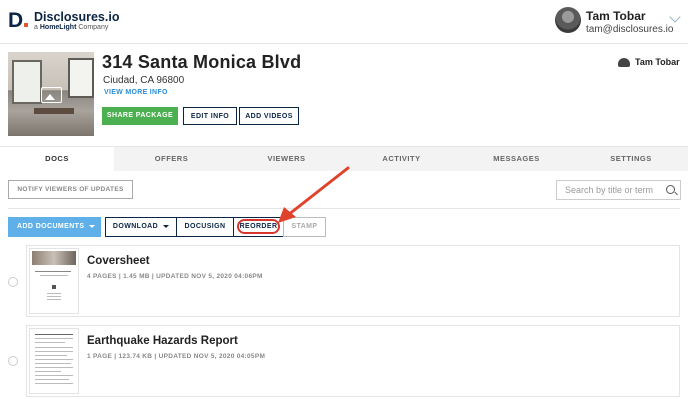 Image resolution: width=688 pixels, height=399 pixels. Describe the element at coordinates (58, 27) in the screenshot. I see `brand-tagline-company: HomeLight` at that location.